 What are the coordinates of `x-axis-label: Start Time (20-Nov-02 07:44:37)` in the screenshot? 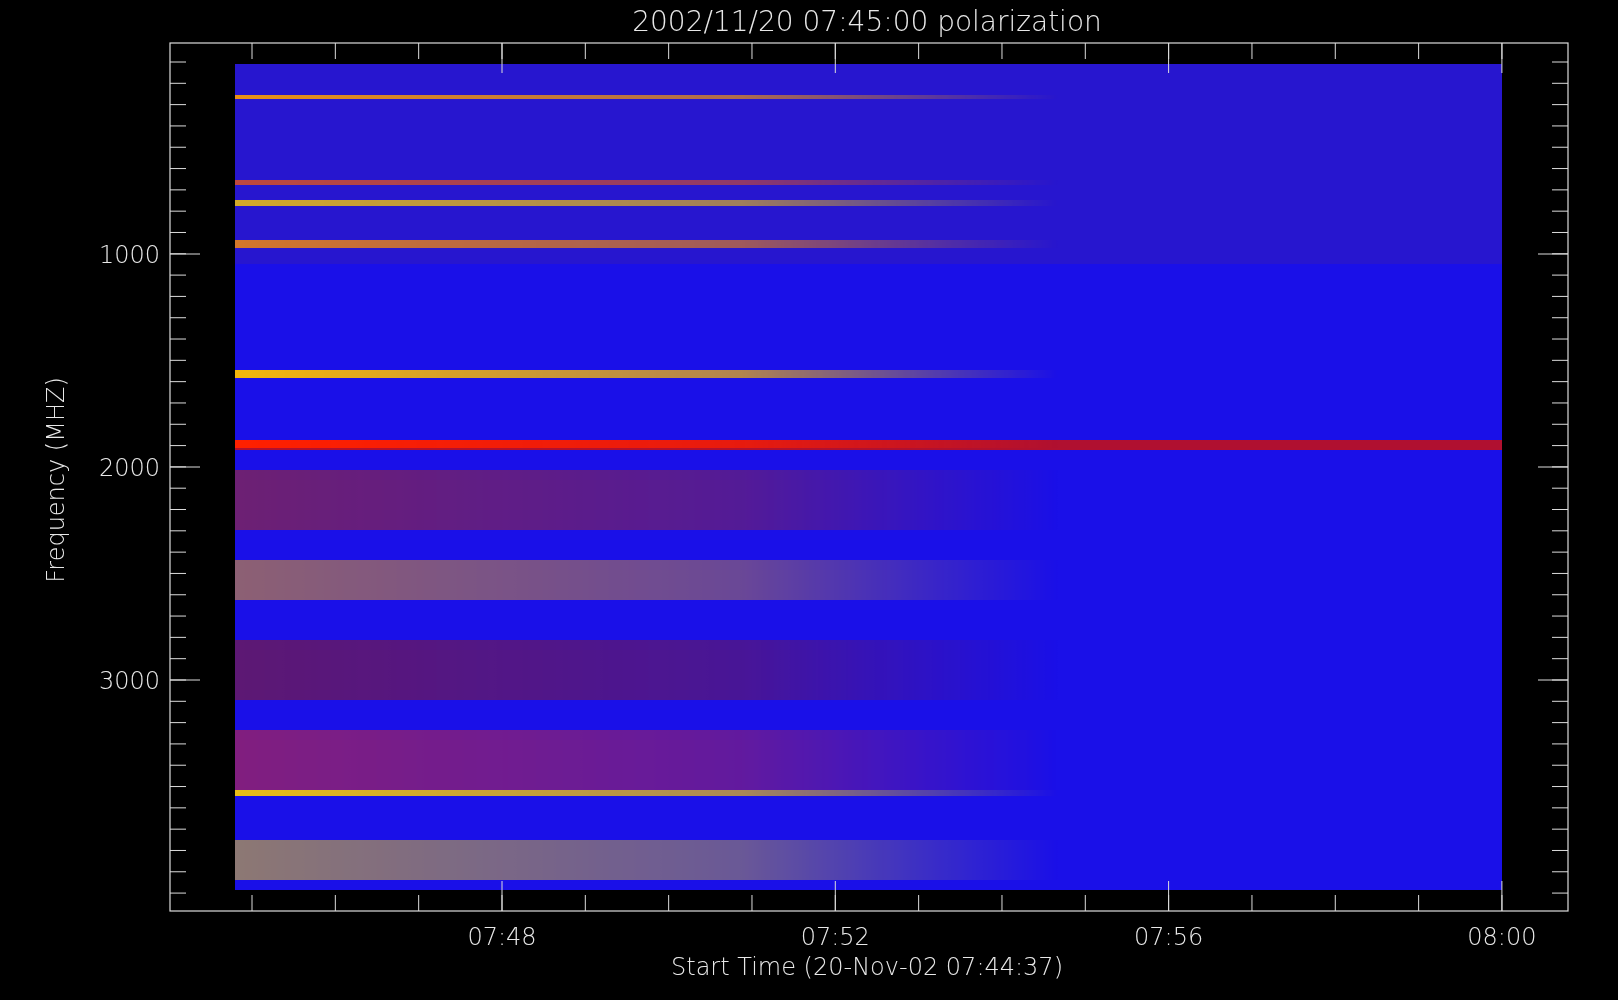 It's located at (867, 967).